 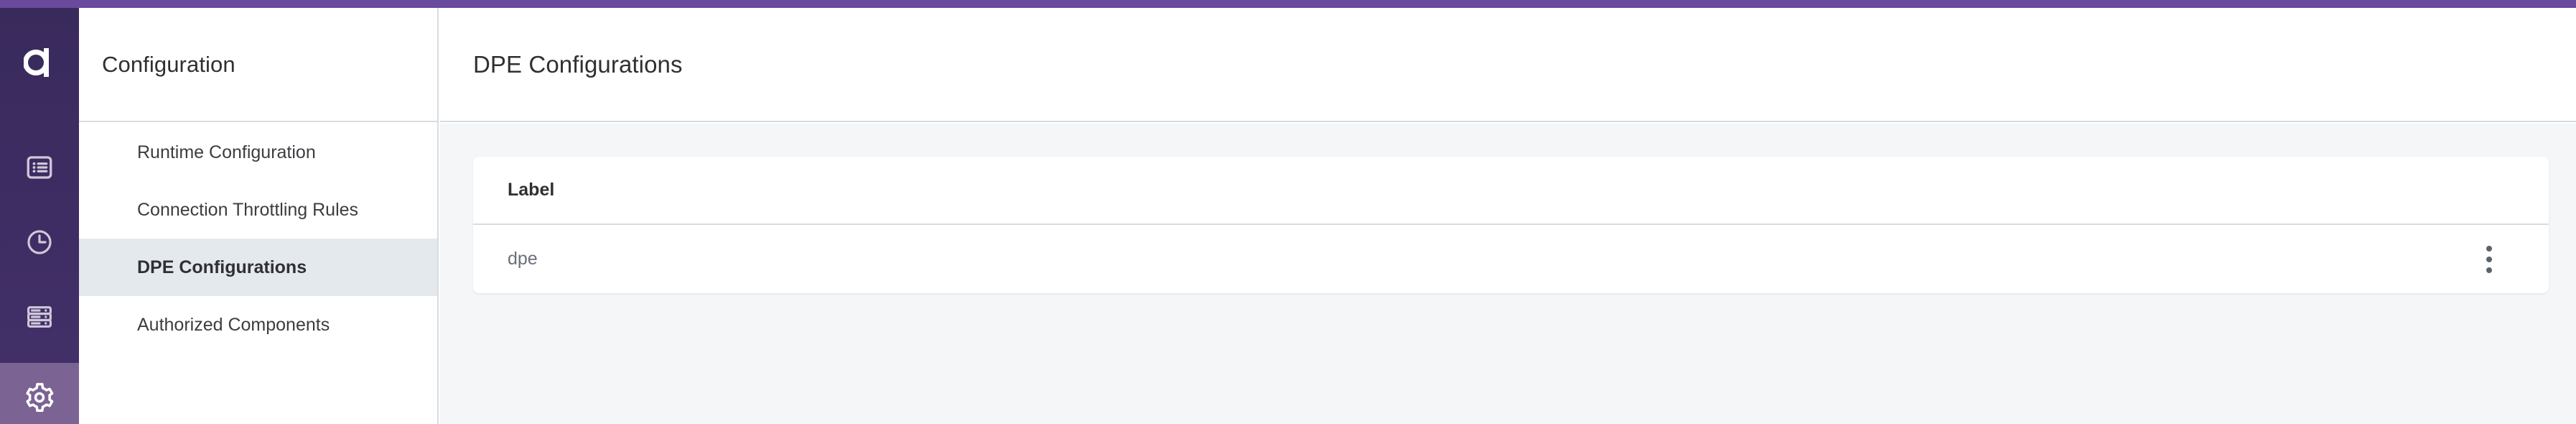 What do you see at coordinates (258, 65) in the screenshot?
I see `sidebar-header: Configuration` at bounding box center [258, 65].